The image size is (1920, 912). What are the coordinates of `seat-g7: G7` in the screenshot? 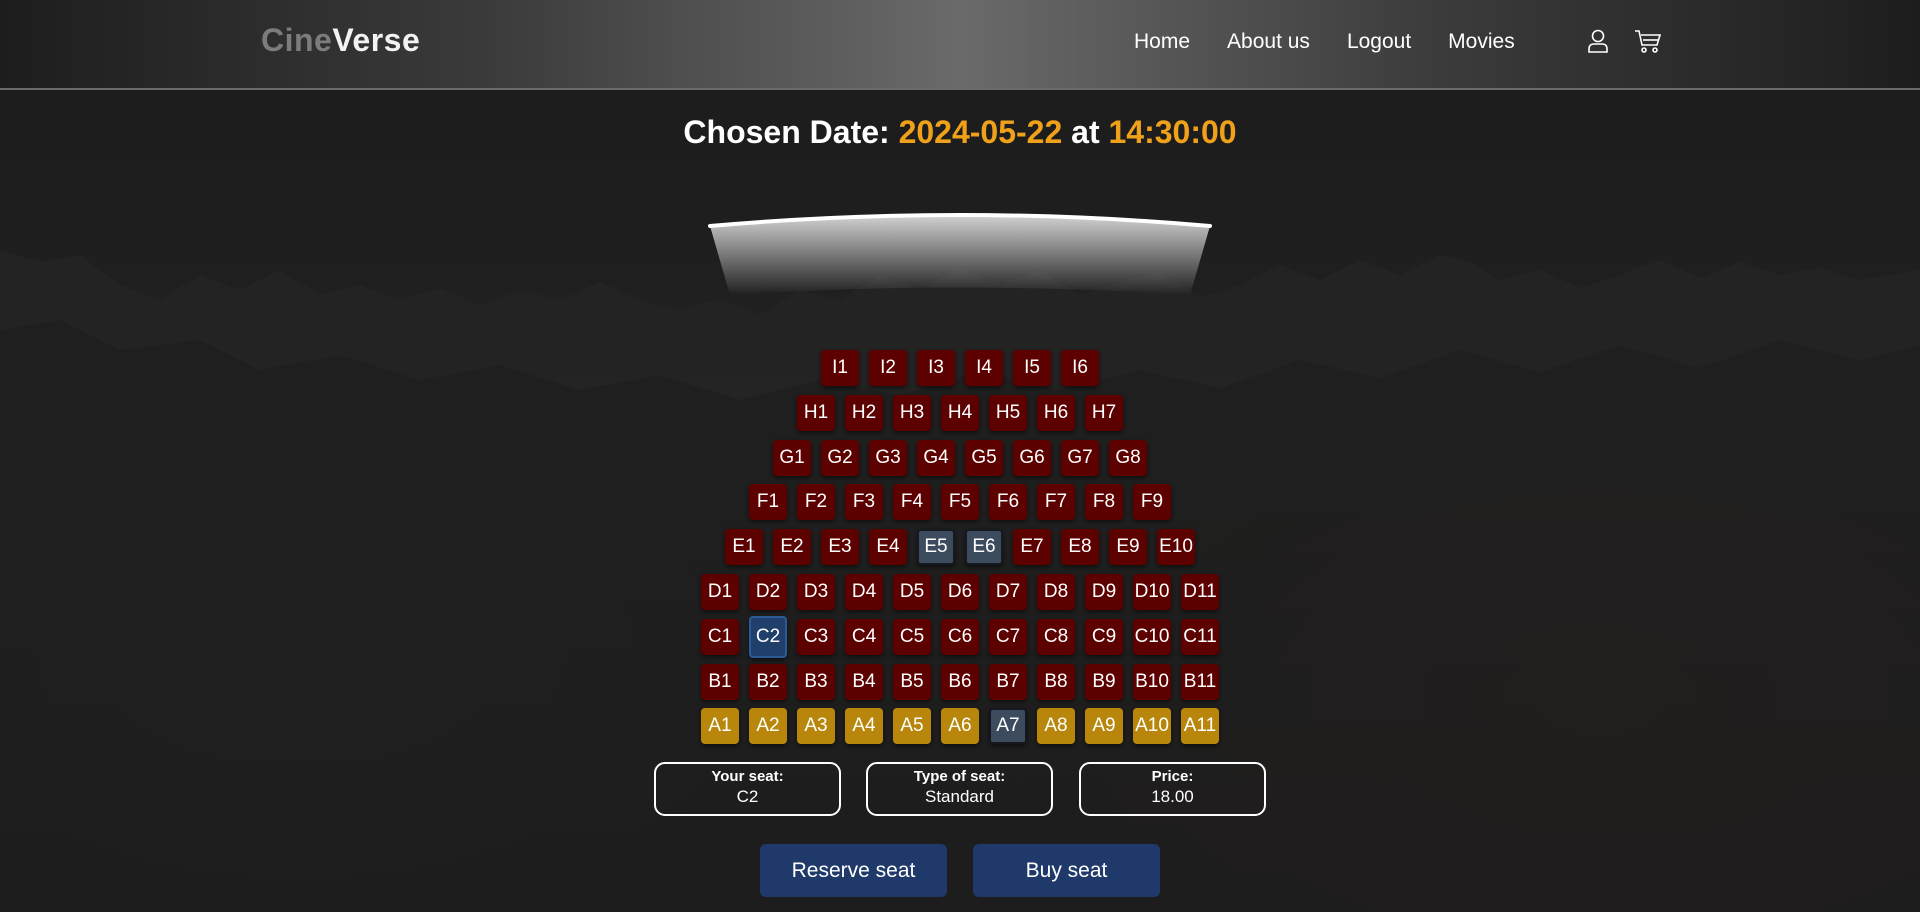 It's located at (1080, 457).